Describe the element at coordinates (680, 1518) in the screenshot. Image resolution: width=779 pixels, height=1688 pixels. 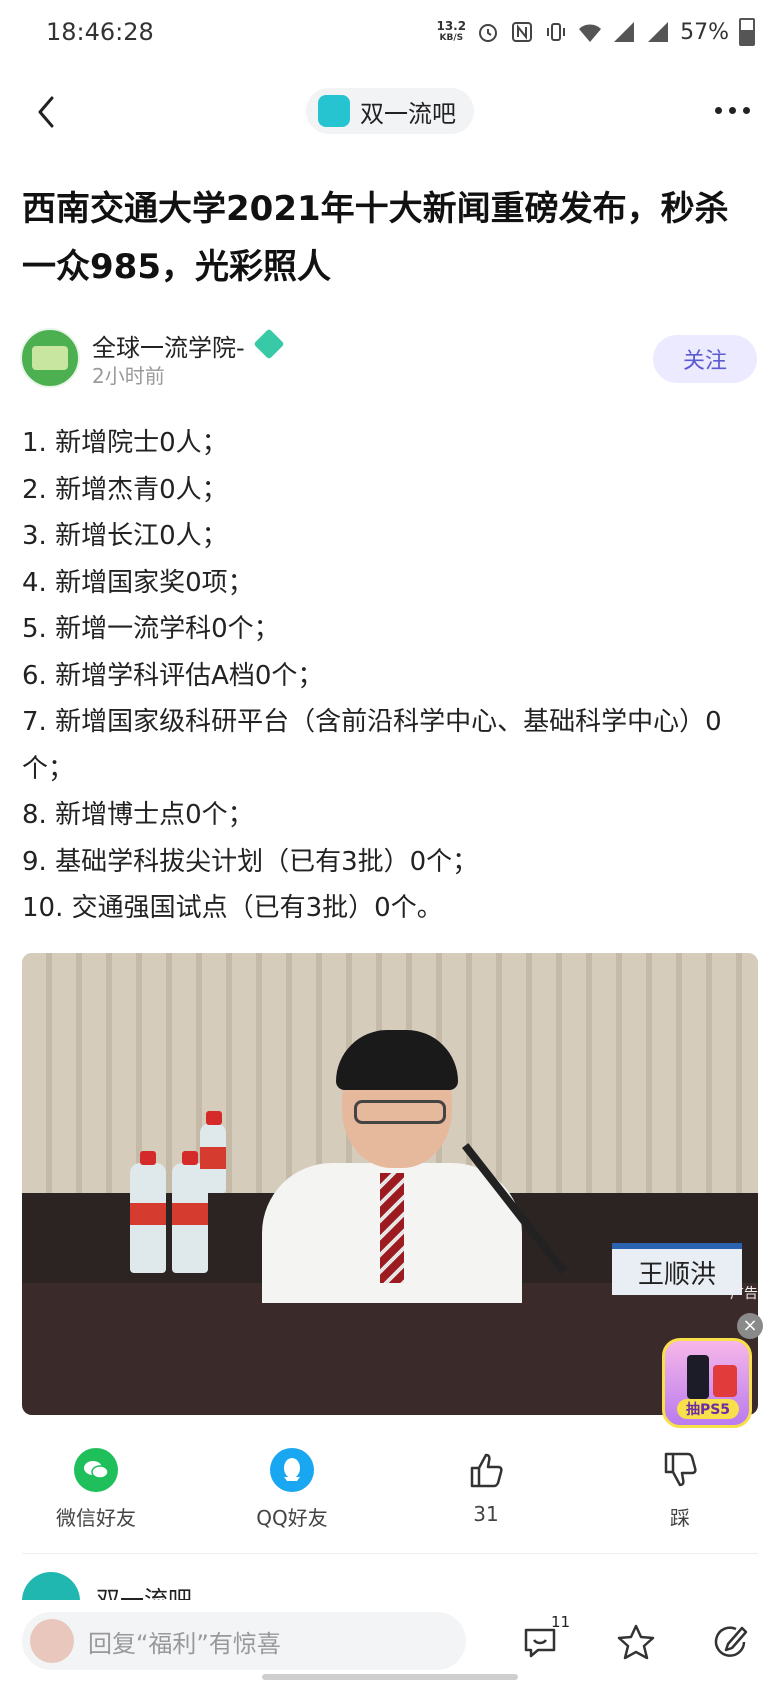
I see `dislike-label: 踩` at that location.